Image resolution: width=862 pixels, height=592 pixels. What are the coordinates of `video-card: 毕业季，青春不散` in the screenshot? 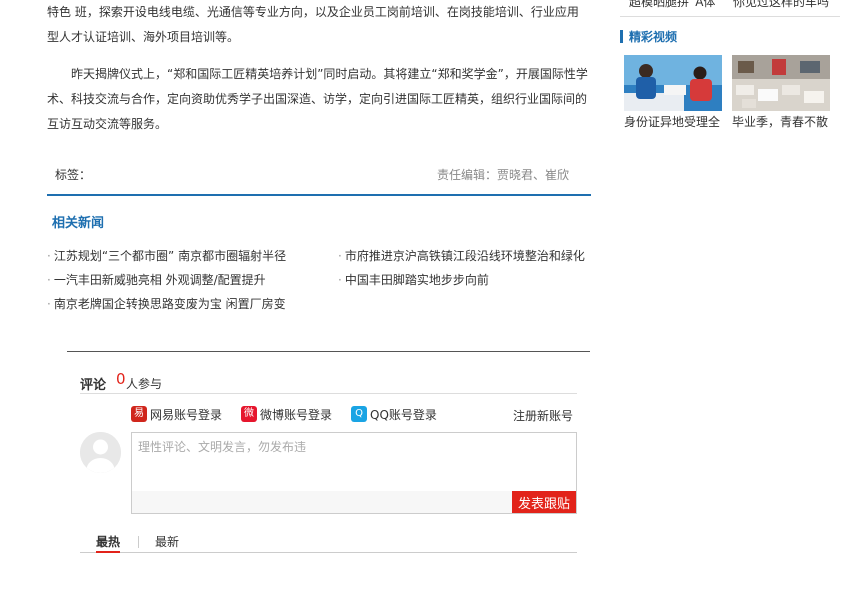 It's located at (781, 92).